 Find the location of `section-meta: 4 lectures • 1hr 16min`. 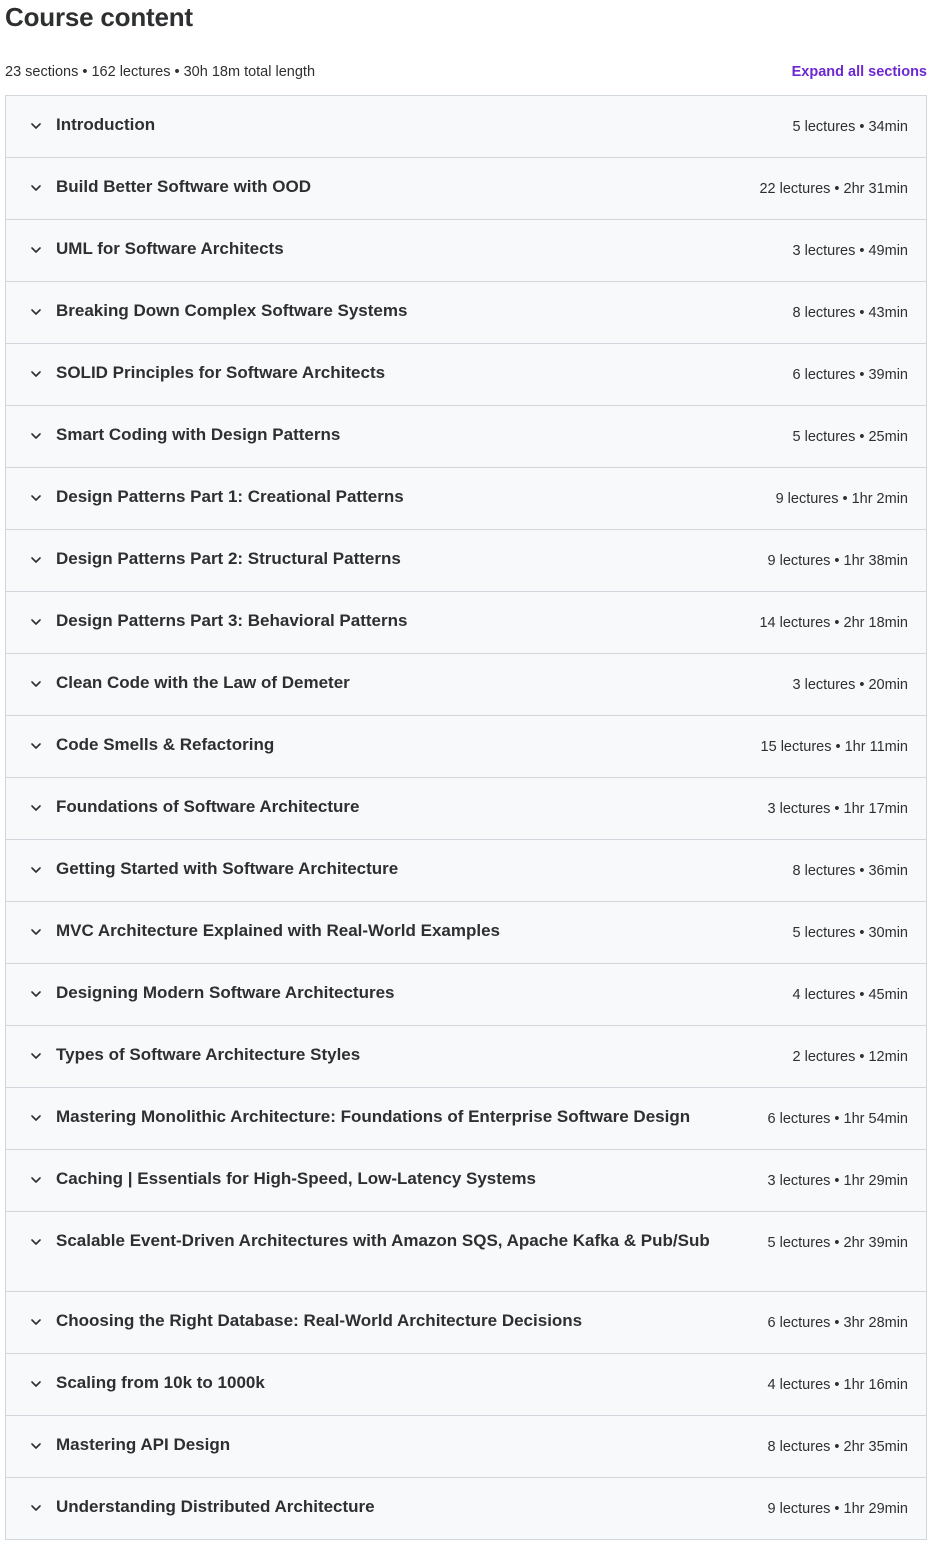

section-meta: 4 lectures • 1hr 16min is located at coordinates (837, 1385).